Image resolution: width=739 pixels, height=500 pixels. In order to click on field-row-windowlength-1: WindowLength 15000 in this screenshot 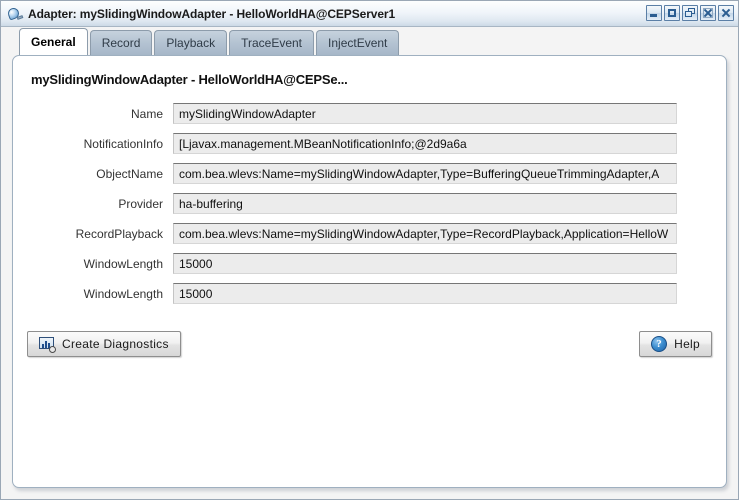, I will do `click(369, 263)`.